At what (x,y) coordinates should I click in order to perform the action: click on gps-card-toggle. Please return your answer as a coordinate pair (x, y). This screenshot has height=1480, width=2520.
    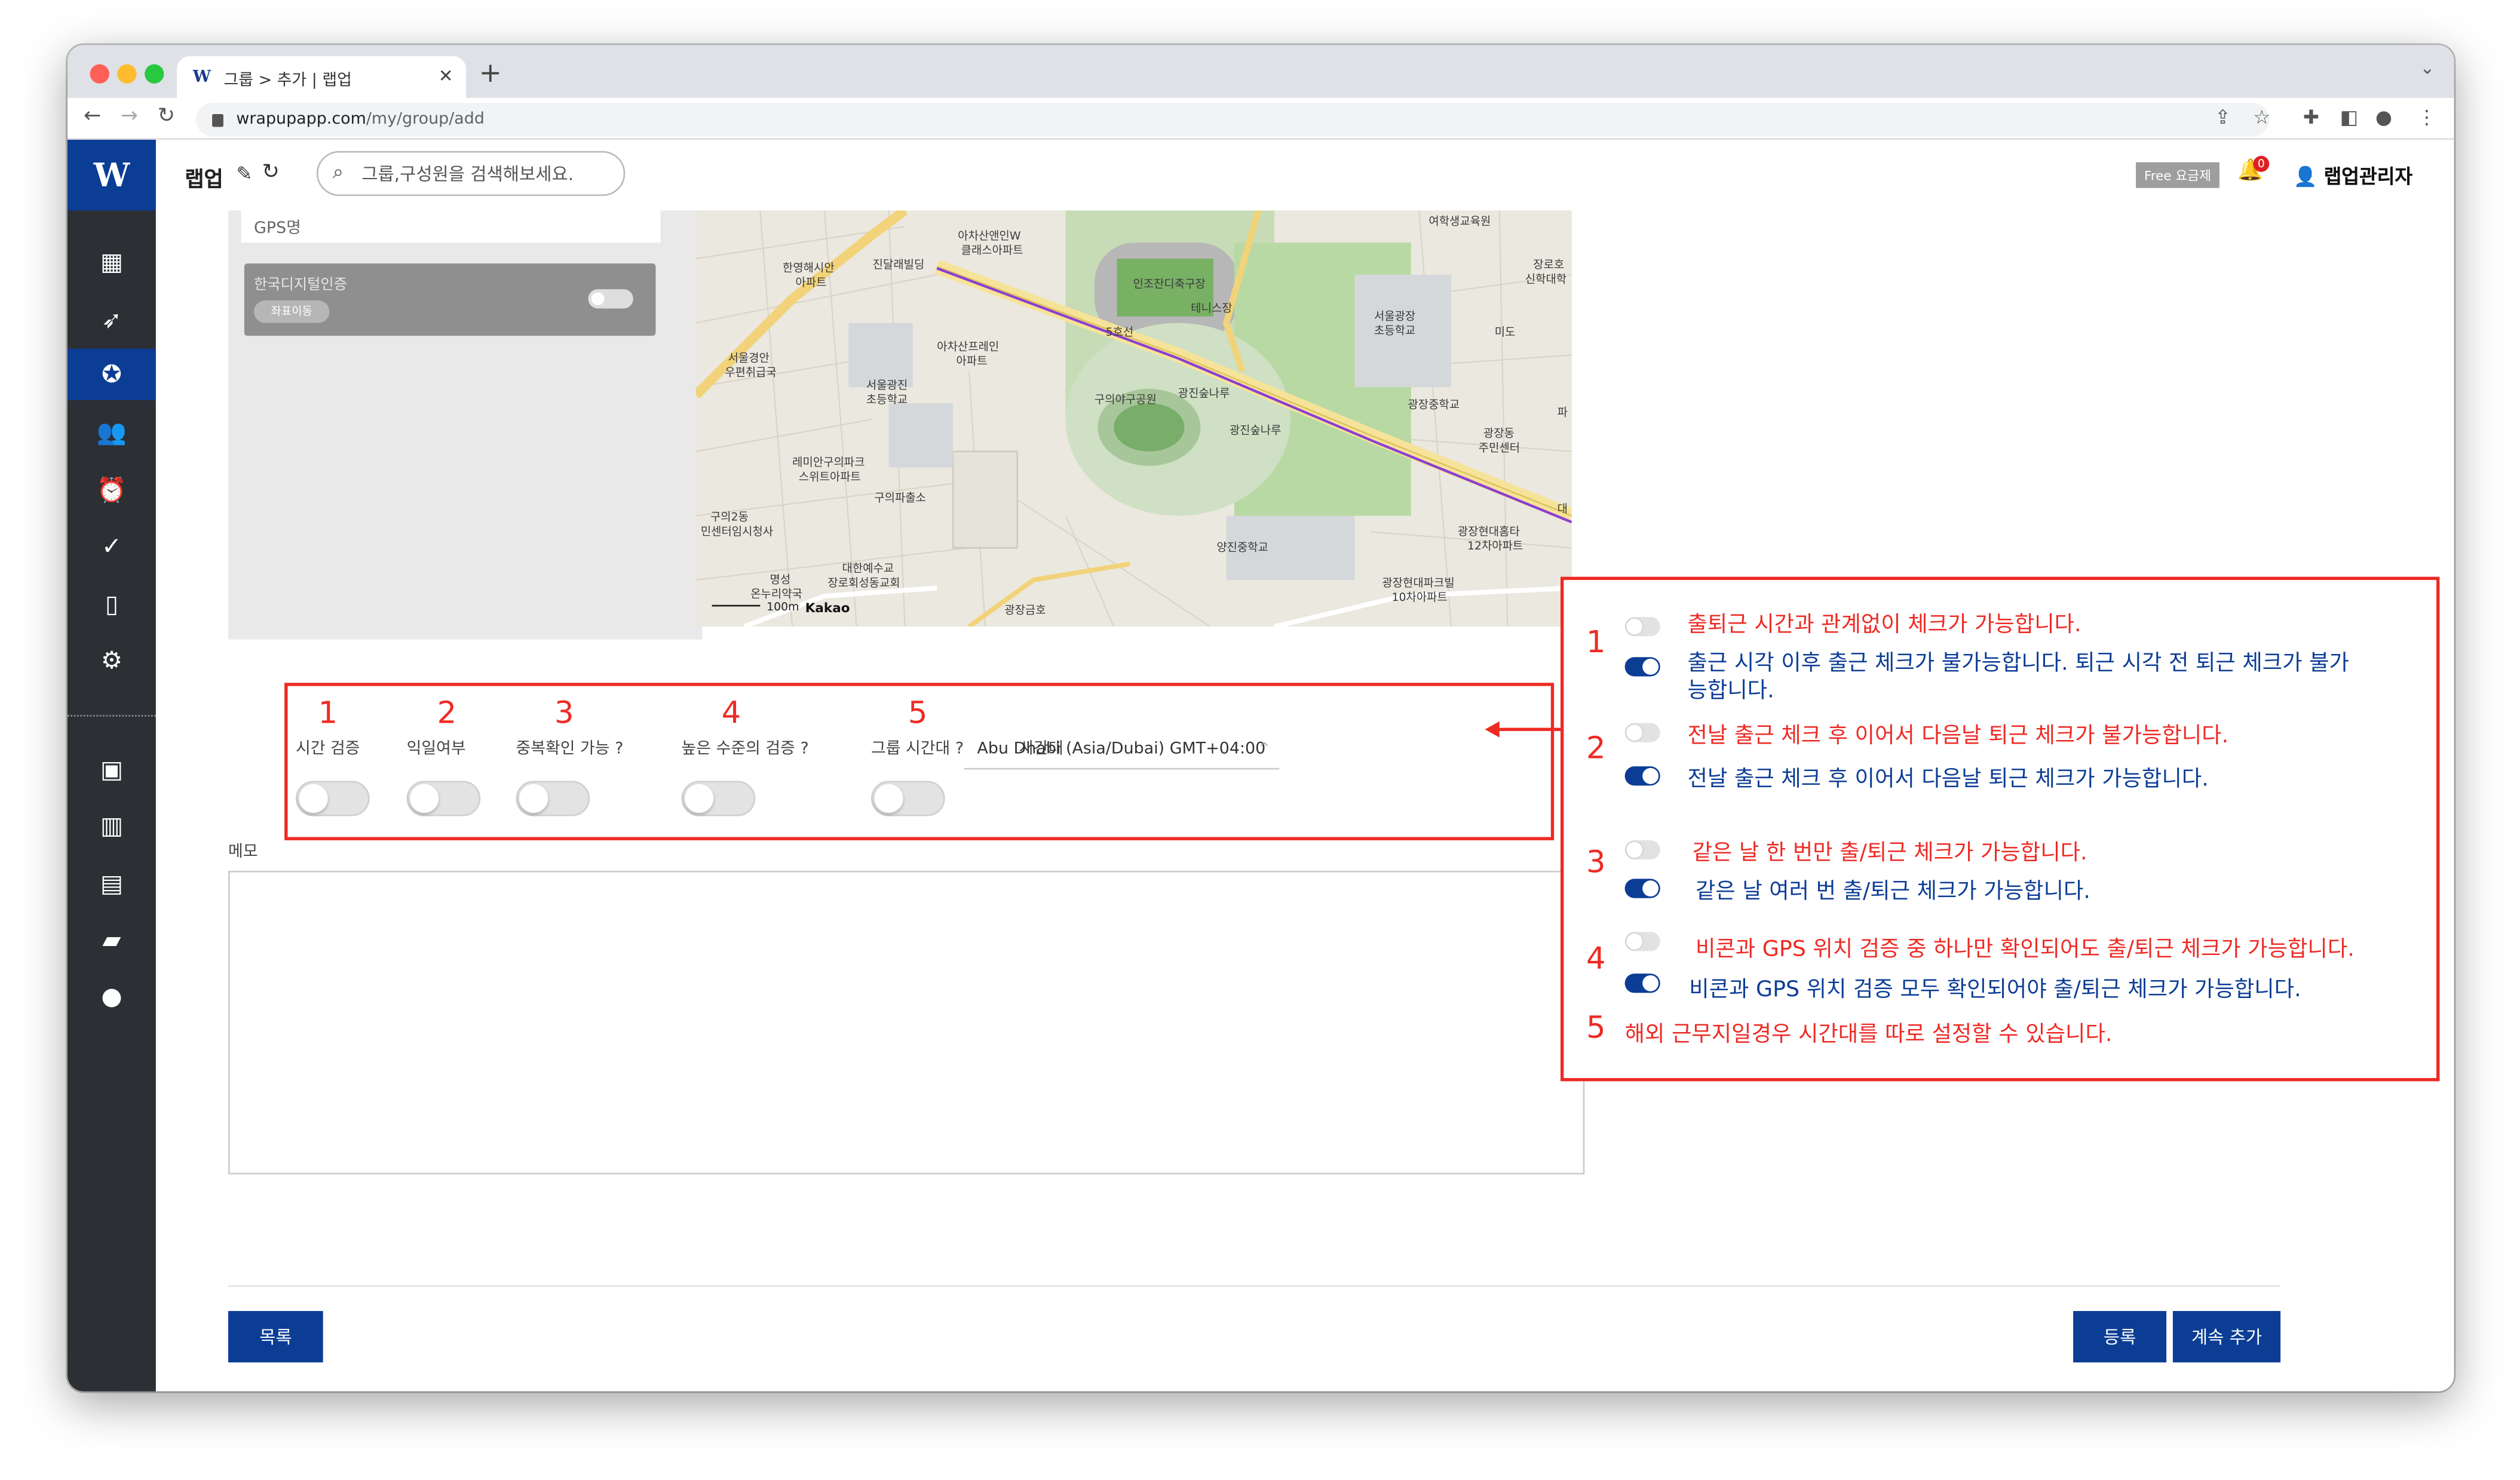
    Looking at the image, I should click on (610, 299).